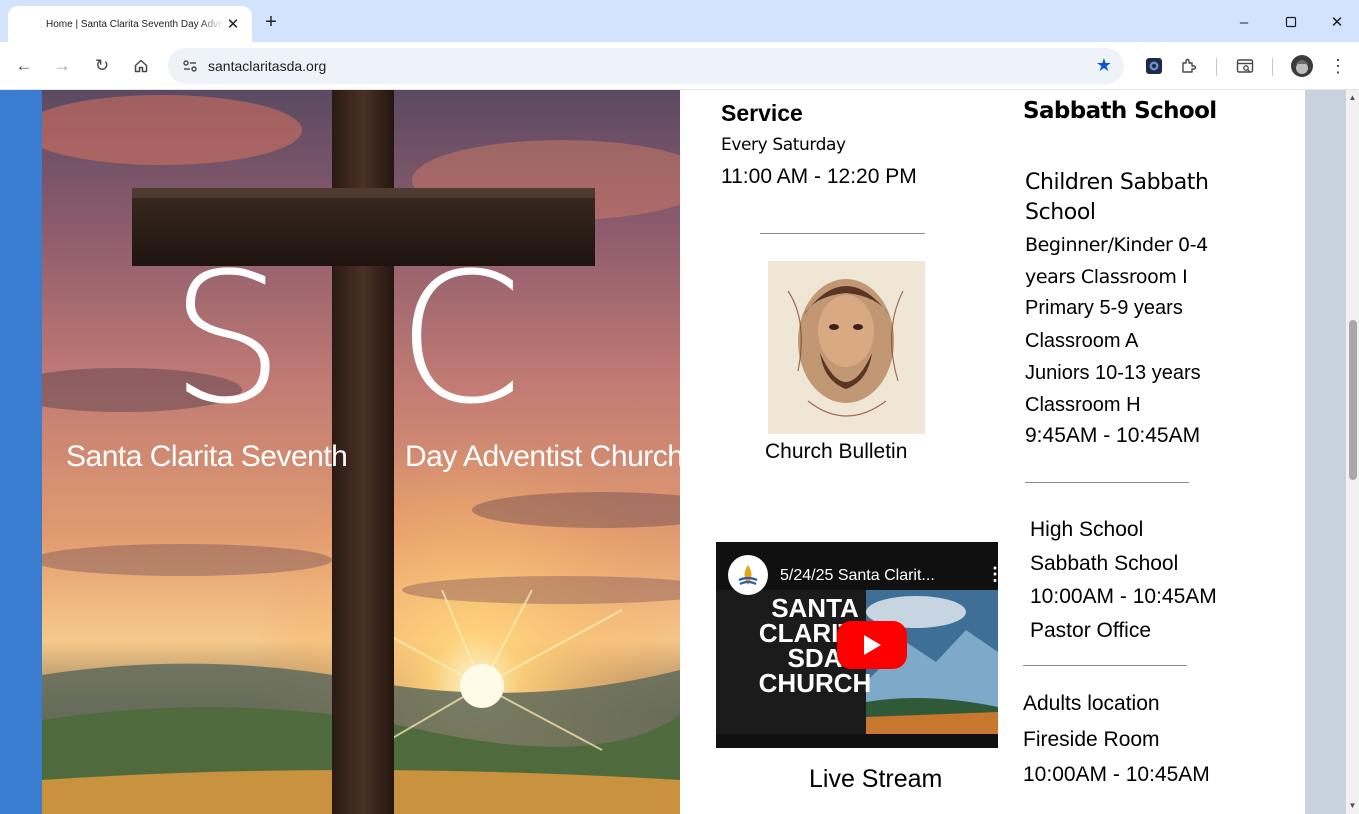 The height and width of the screenshot is (814, 1359). What do you see at coordinates (1104, 65) in the screenshot?
I see `bookmark-star-icon: ★` at bounding box center [1104, 65].